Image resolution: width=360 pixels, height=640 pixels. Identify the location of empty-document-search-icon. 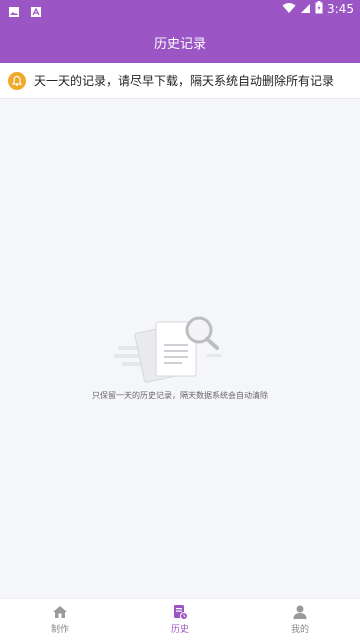
(170, 353).